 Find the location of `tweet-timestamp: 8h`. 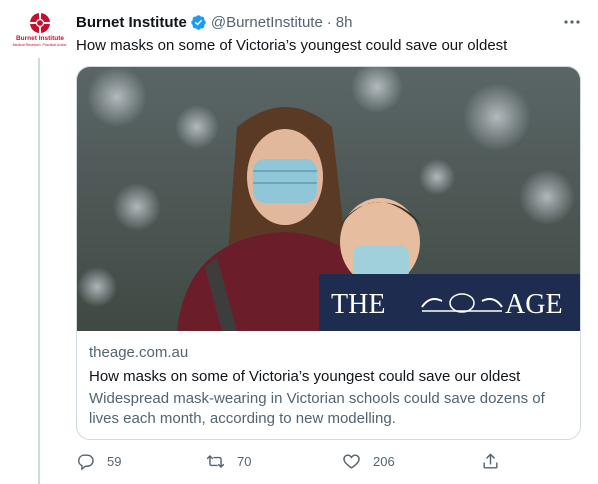

tweet-timestamp: 8h is located at coordinates (344, 22).